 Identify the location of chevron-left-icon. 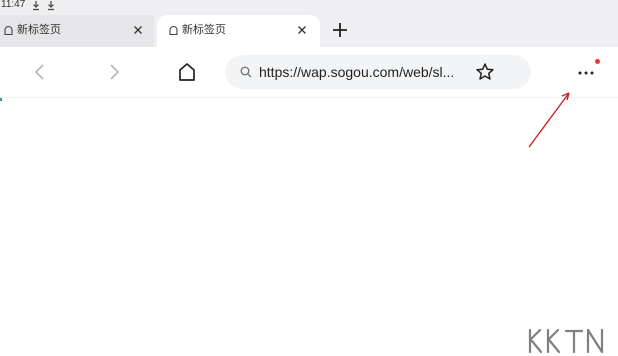
(40, 72).